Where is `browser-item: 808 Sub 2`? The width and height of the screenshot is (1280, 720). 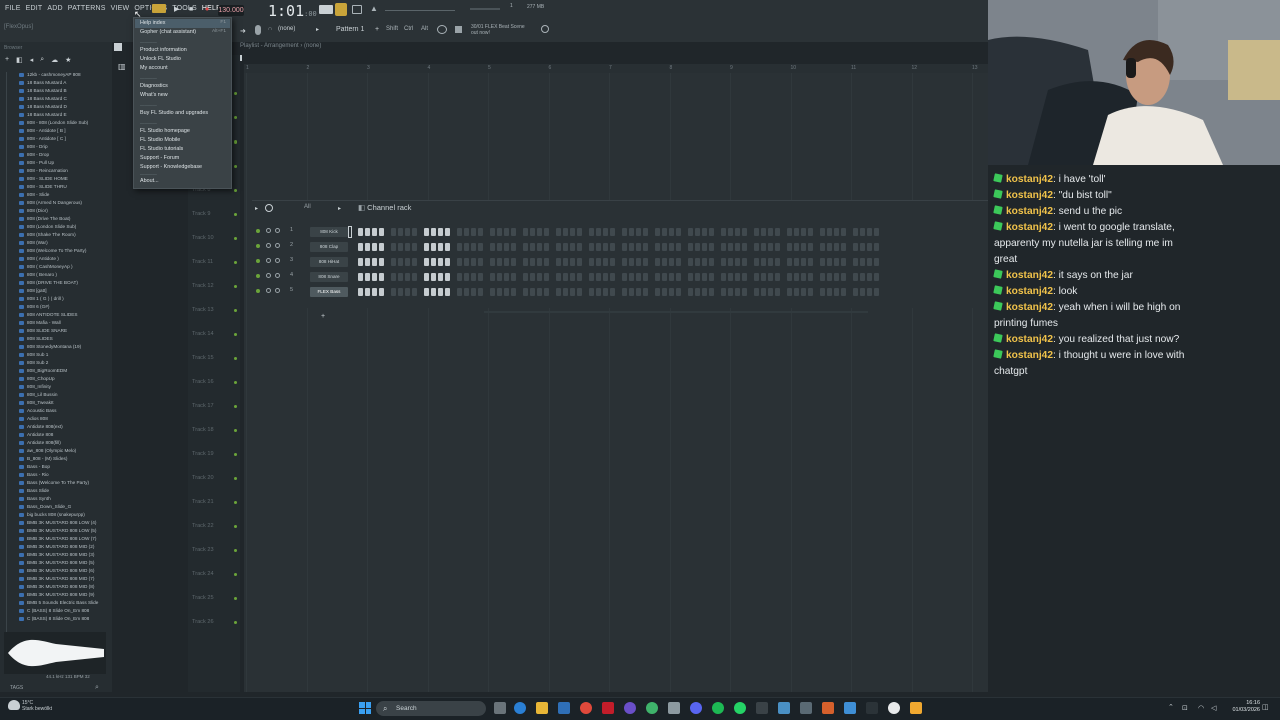 browser-item: 808 Sub 2 is located at coordinates (65, 363).